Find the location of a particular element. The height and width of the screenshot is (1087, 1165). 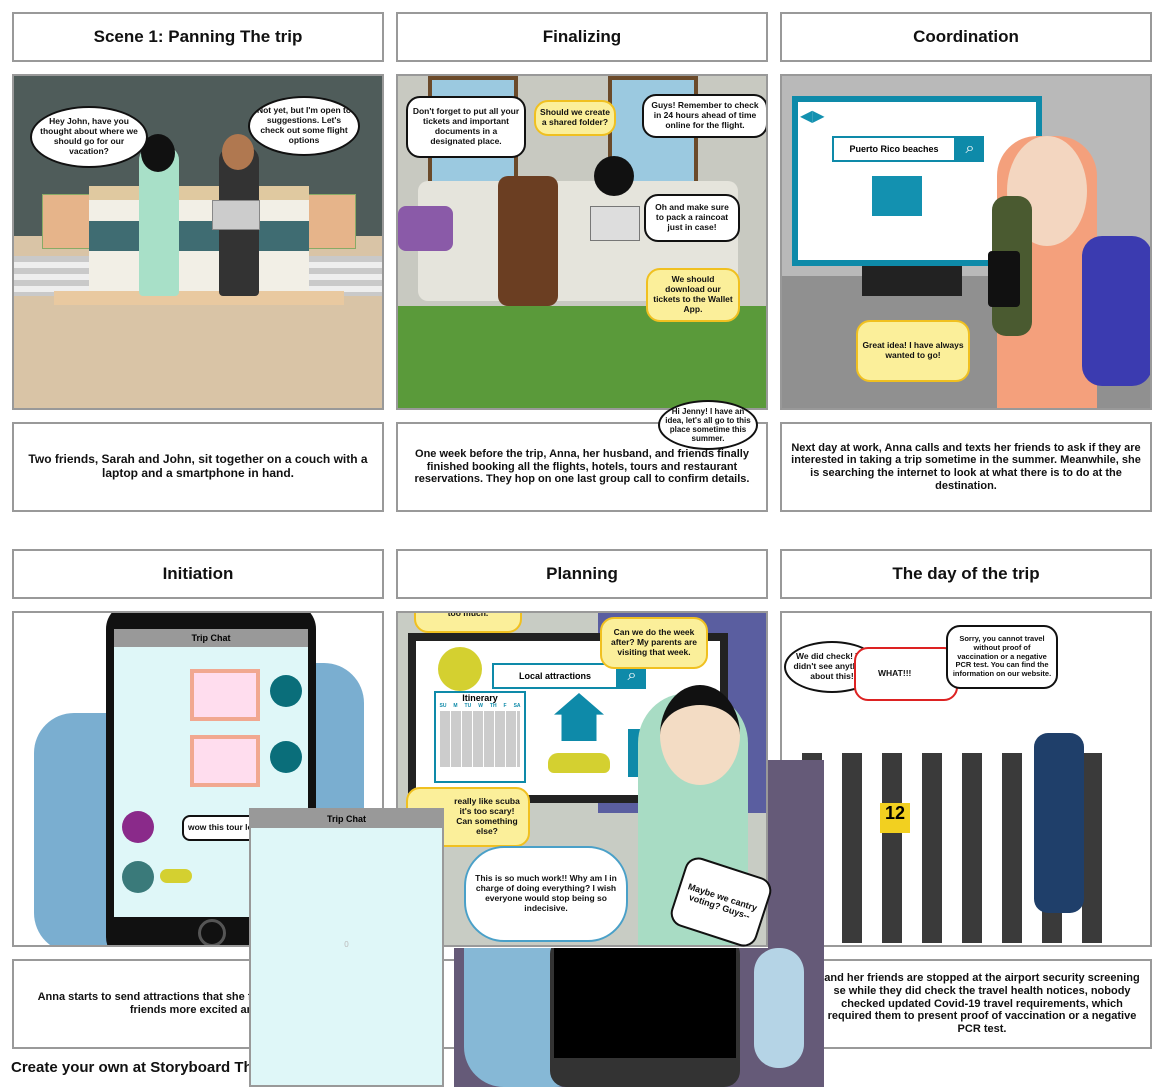

scene4-title: Initiation is located at coordinates (198, 574).